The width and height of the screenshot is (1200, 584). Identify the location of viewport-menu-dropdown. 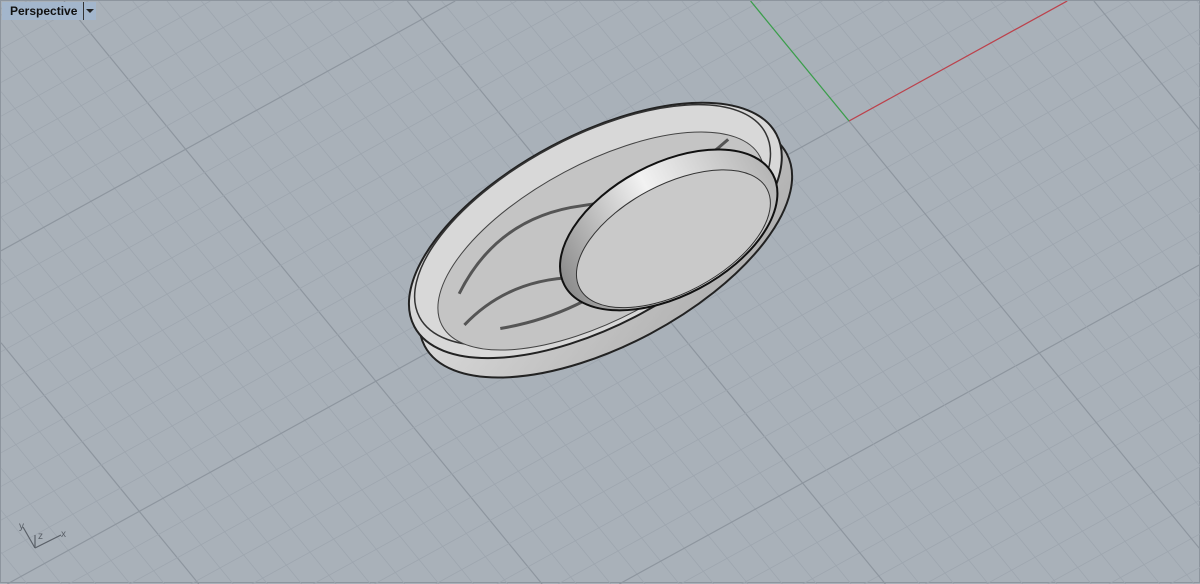
(89, 11).